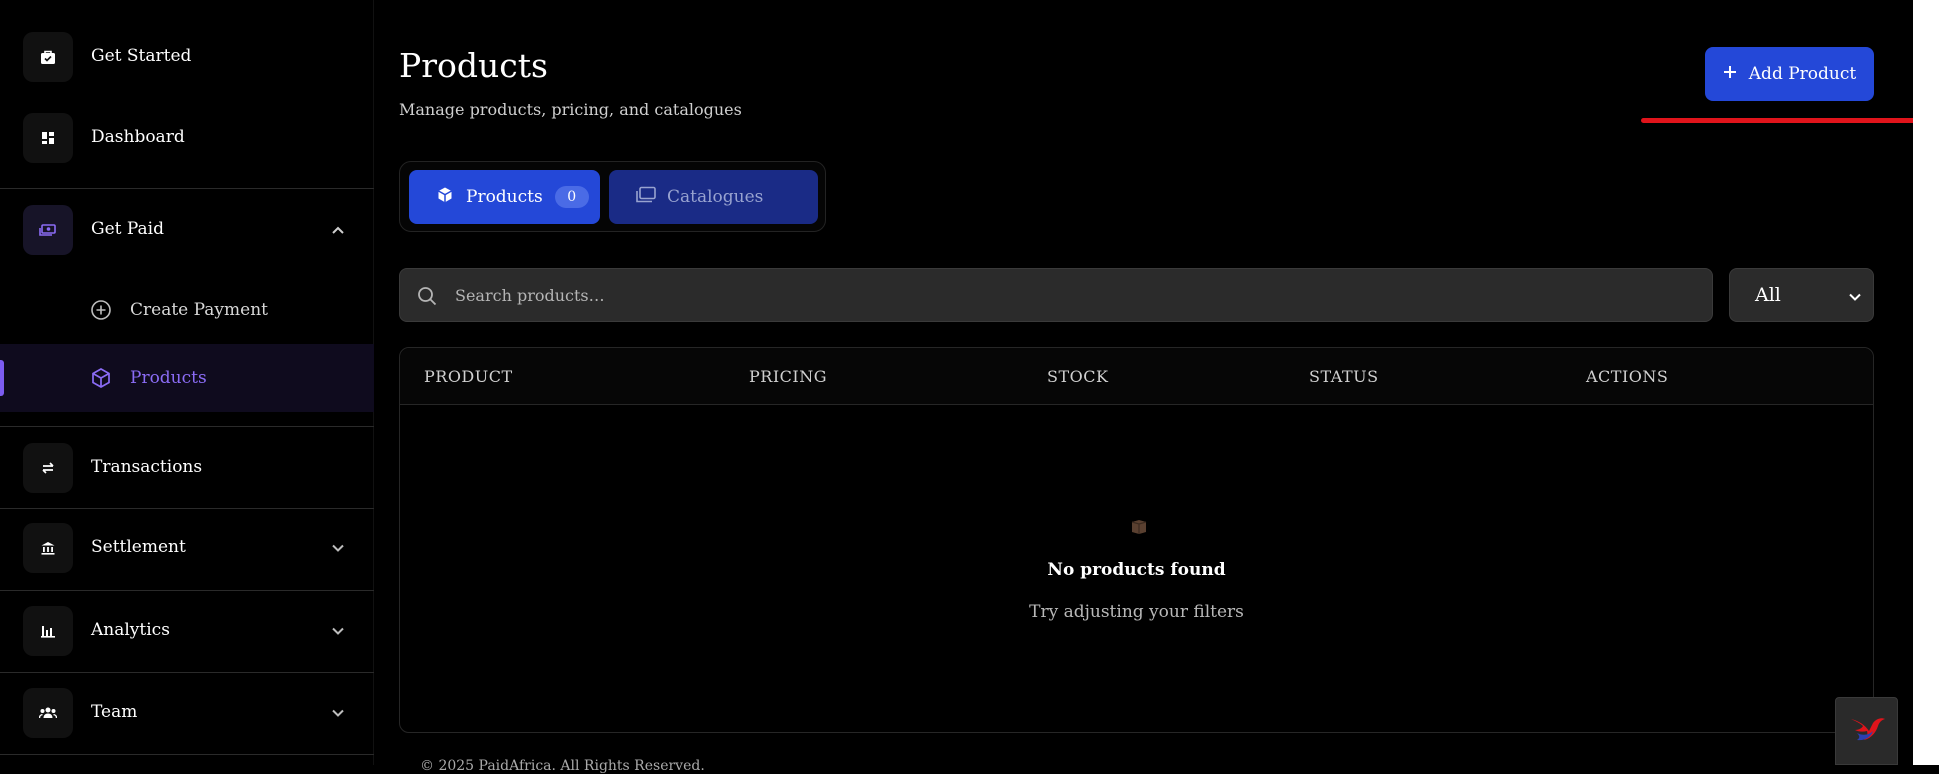 Image resolution: width=1939 pixels, height=774 pixels. What do you see at coordinates (187, 230) in the screenshot?
I see `sidebar-item-get-paid: Get Paid` at bounding box center [187, 230].